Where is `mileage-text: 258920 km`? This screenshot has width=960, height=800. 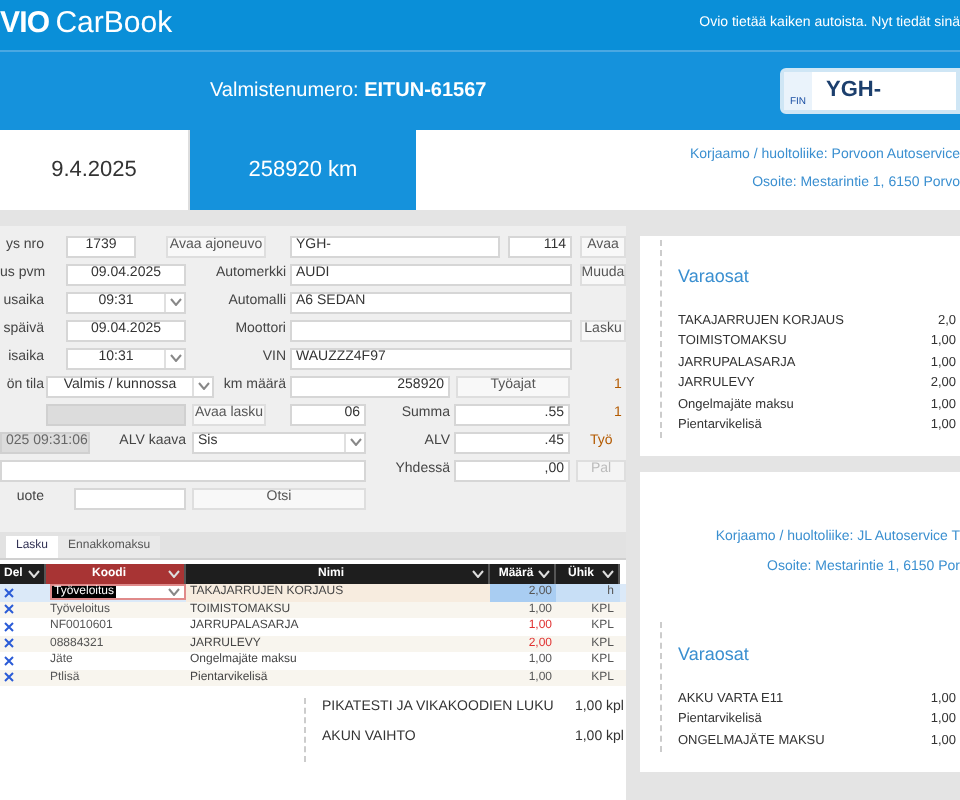
mileage-text: 258920 km is located at coordinates (303, 170).